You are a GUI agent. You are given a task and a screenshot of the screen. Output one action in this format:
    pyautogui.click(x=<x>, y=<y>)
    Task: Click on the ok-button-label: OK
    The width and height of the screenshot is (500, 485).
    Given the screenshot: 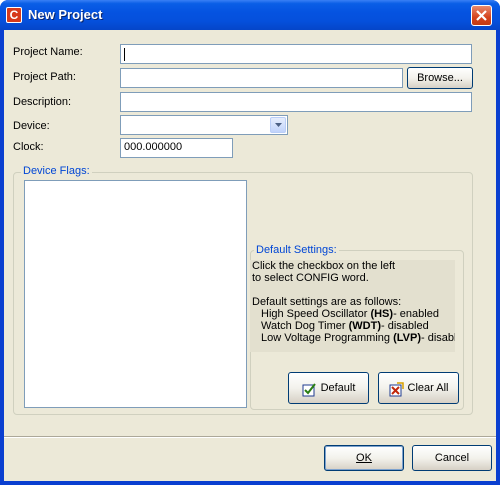 What is the action you would take?
    pyautogui.click(x=364, y=458)
    